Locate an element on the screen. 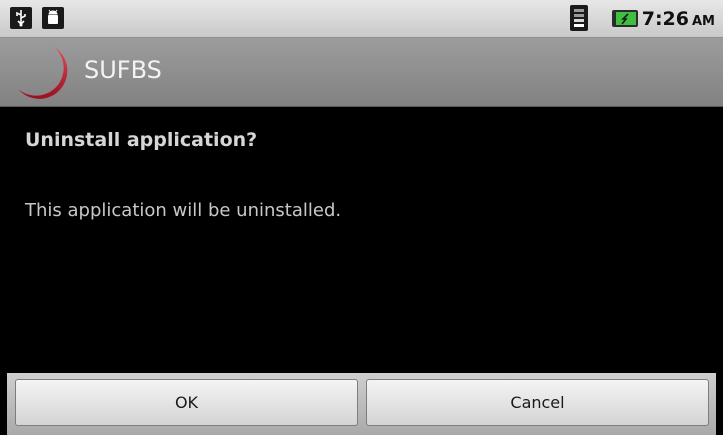 This screenshot has width=723, height=435. cancel-button: Cancel is located at coordinates (537, 402).